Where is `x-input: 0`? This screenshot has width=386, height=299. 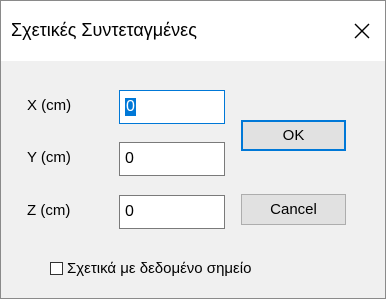
x-input: 0 is located at coordinates (172, 107).